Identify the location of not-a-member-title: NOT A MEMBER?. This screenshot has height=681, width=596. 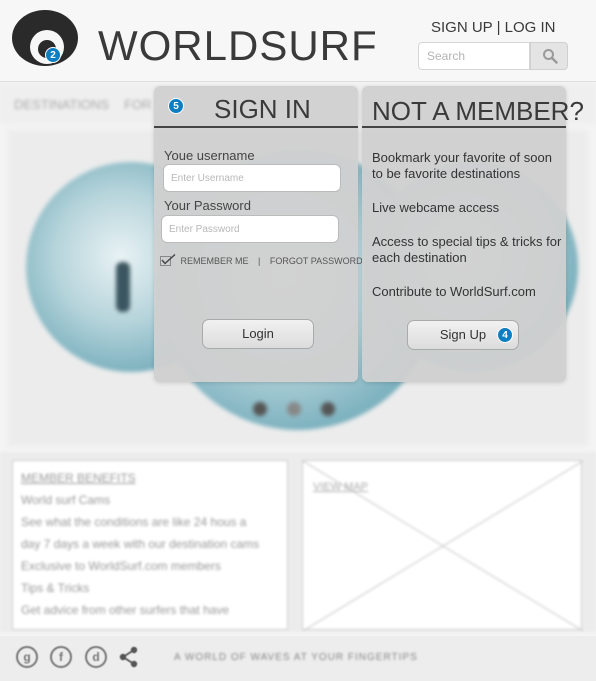
(478, 111).